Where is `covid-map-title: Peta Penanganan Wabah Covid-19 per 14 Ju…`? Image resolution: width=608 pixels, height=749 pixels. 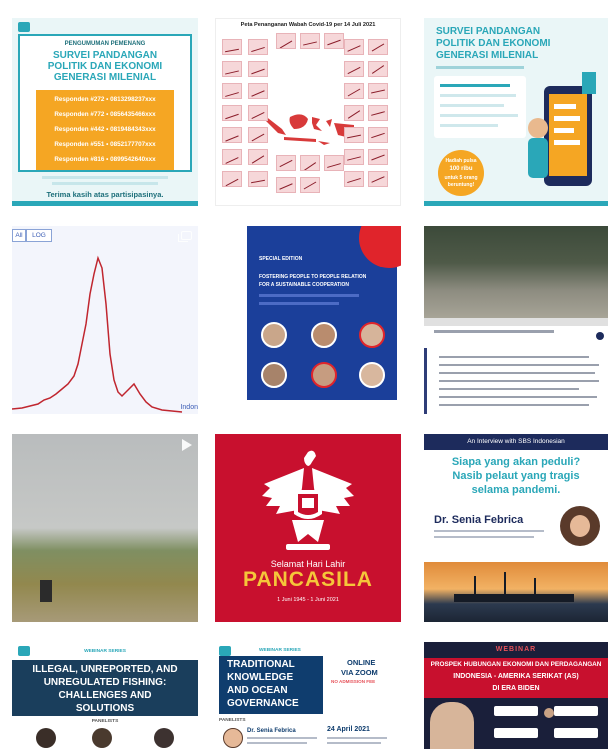 covid-map-title: Peta Penanganan Wabah Covid-19 per 14 Ju… is located at coordinates (308, 25).